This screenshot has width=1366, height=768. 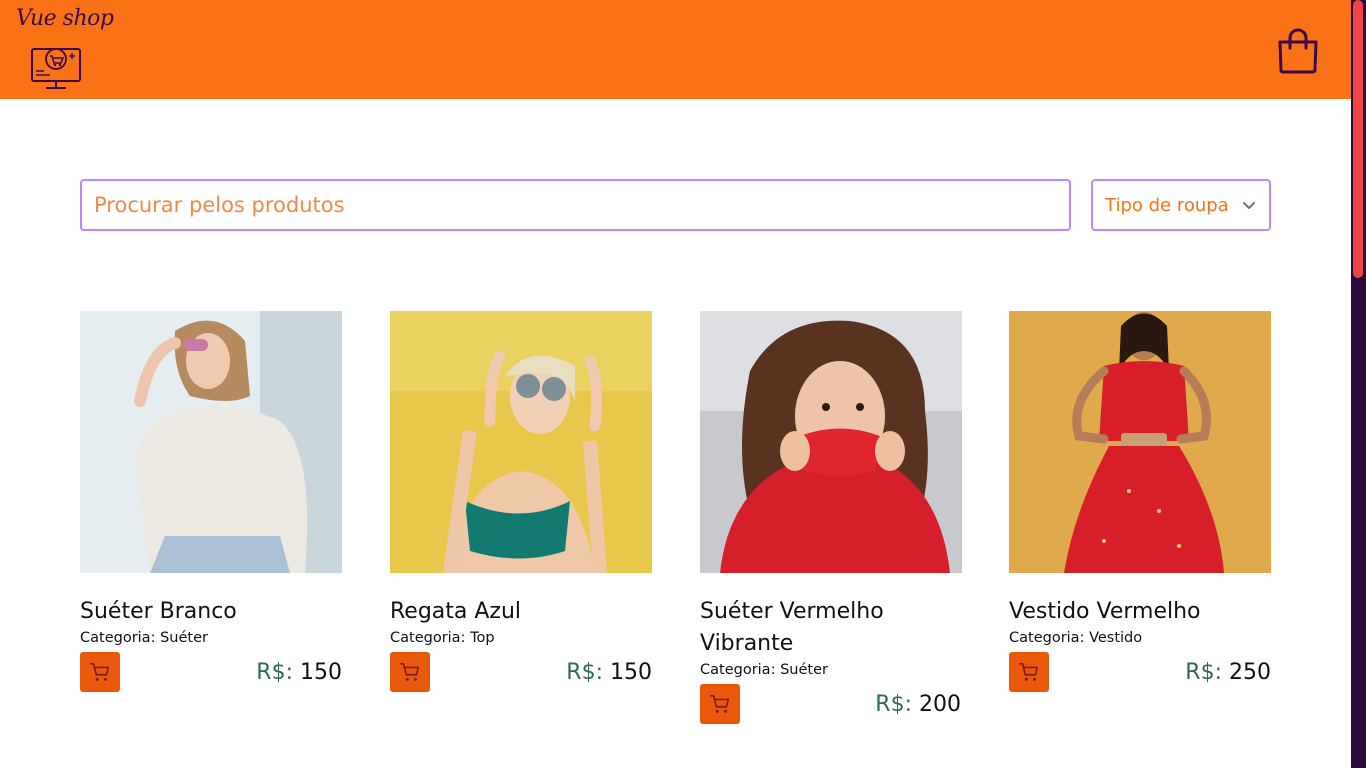 I want to click on product-card: Suéter Branco Categoria: Suéter R$: 150, so click(x=211, y=501).